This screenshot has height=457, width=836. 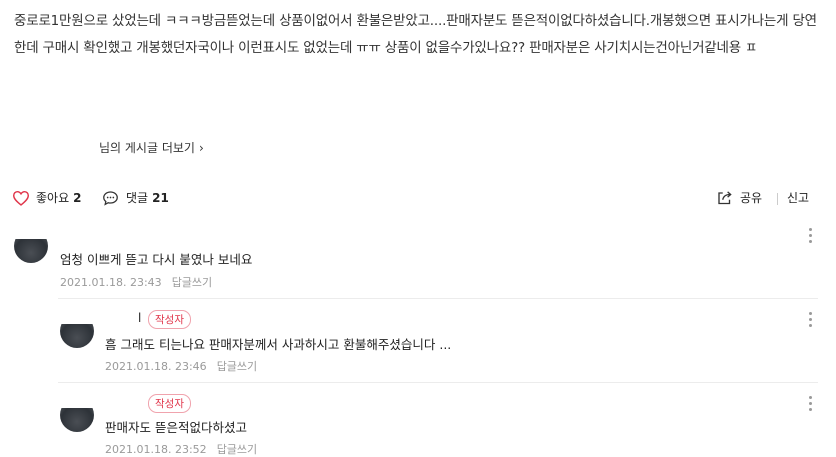 I want to click on comment-date: 2021.01.18. 23:46, so click(x=156, y=366).